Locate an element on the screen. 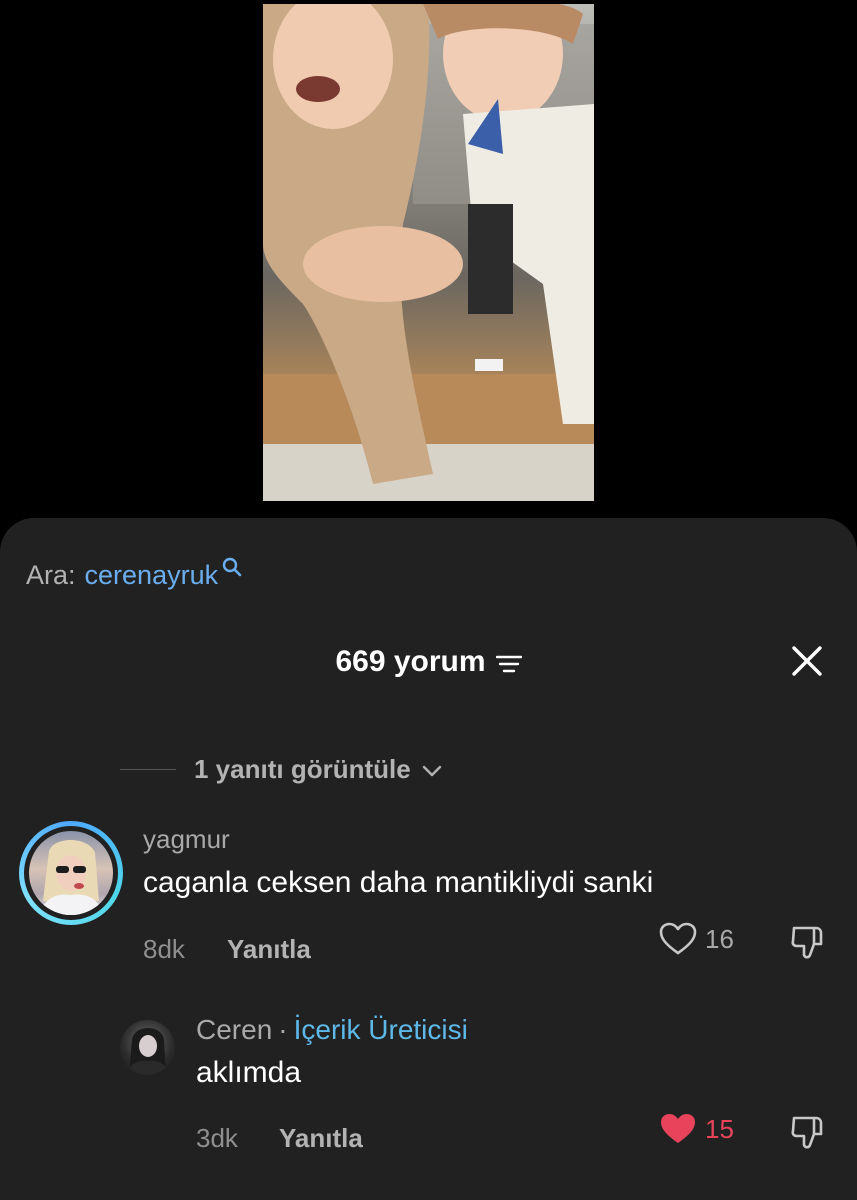  comment-text: aklımda is located at coordinates (249, 1072).